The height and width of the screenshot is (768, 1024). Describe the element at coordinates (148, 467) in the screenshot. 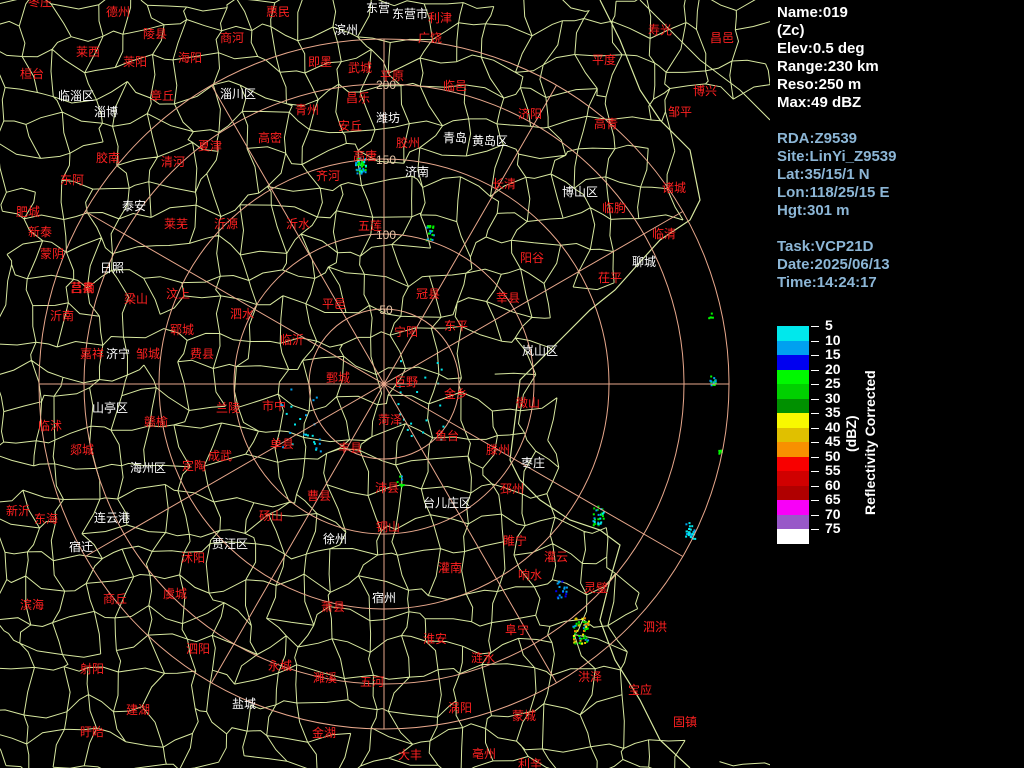

I see `city-label: 海州区` at that location.